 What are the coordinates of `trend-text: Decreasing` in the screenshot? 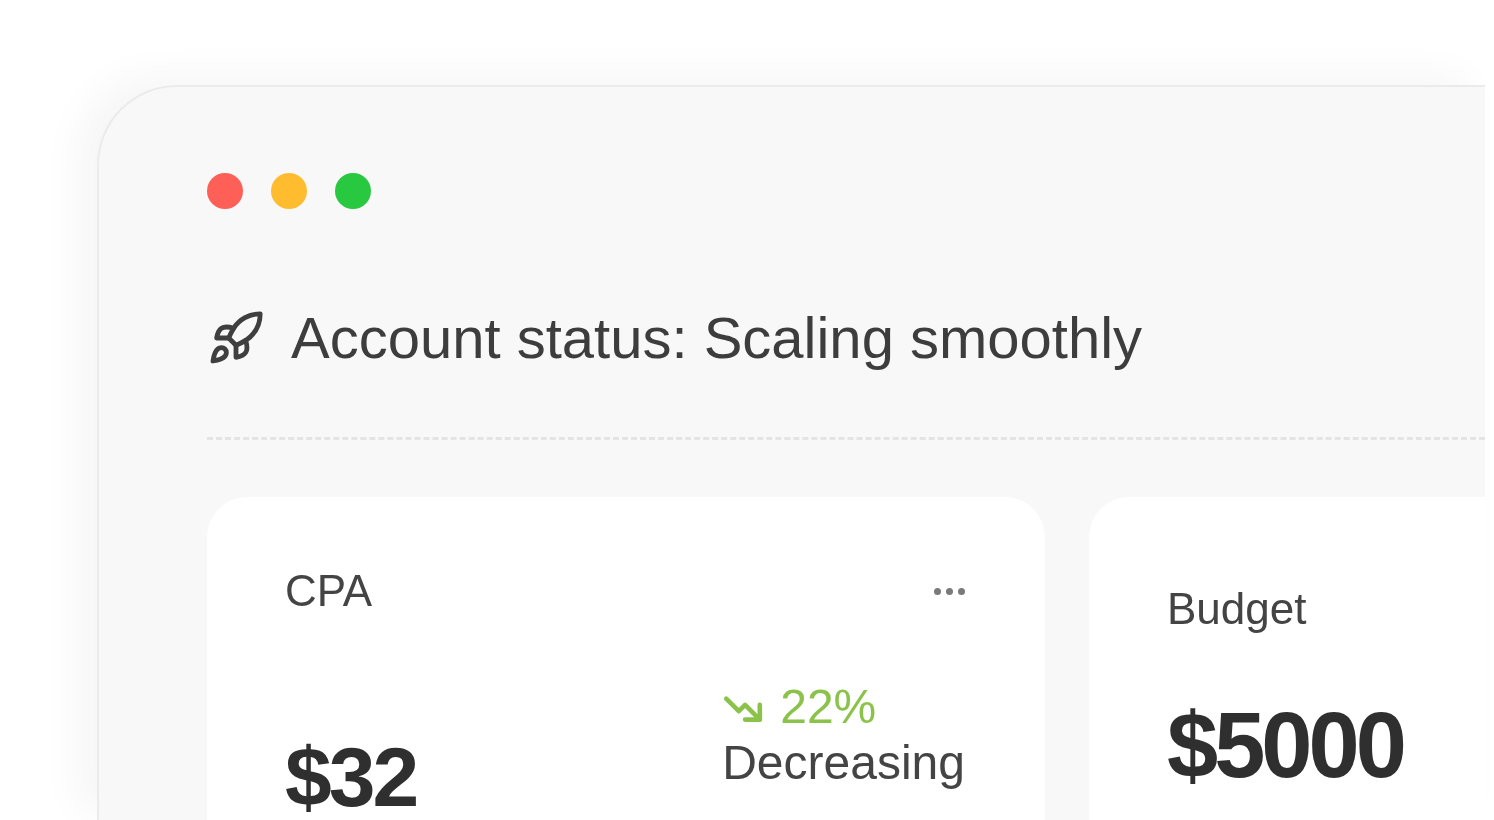 It's located at (843, 763).